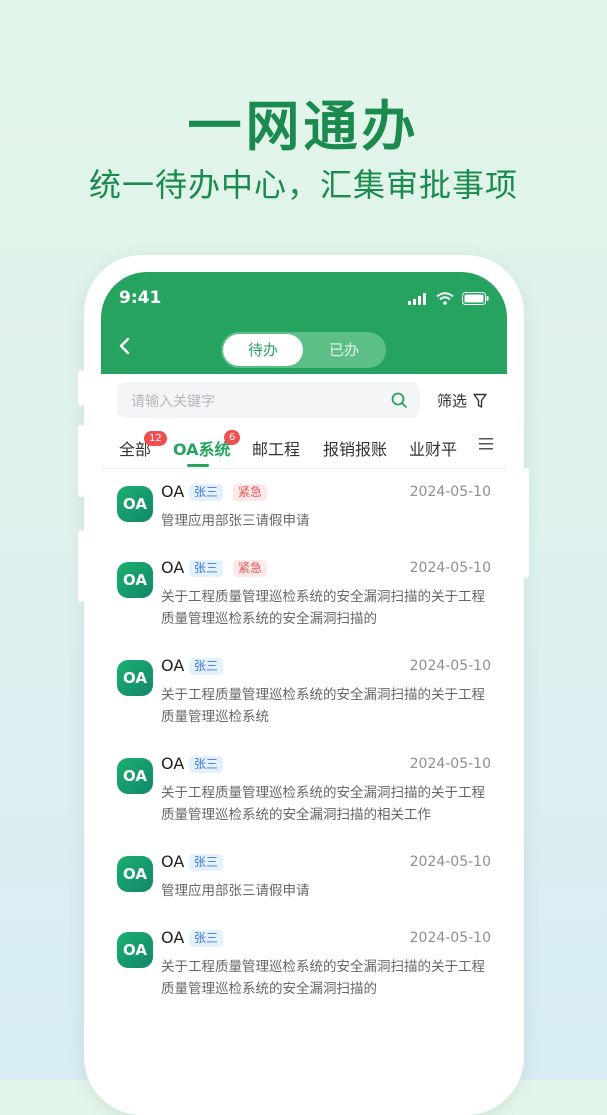 Image resolution: width=607 pixels, height=1115 pixels. Describe the element at coordinates (304, 323) in the screenshot. I see `app-header: 9:41 待办 已办` at that location.